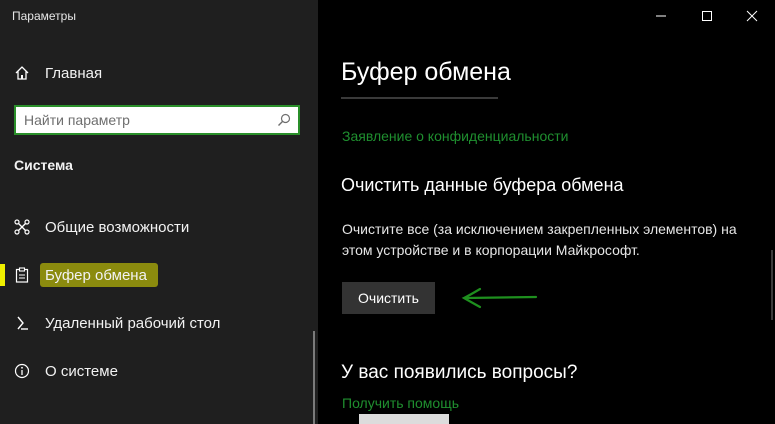  I want to click on title-divider, so click(419, 98).